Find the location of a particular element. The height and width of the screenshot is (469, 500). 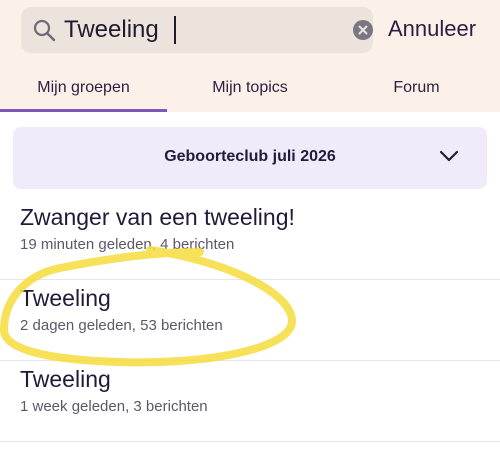

search-input: Tweeling is located at coordinates (111, 30).